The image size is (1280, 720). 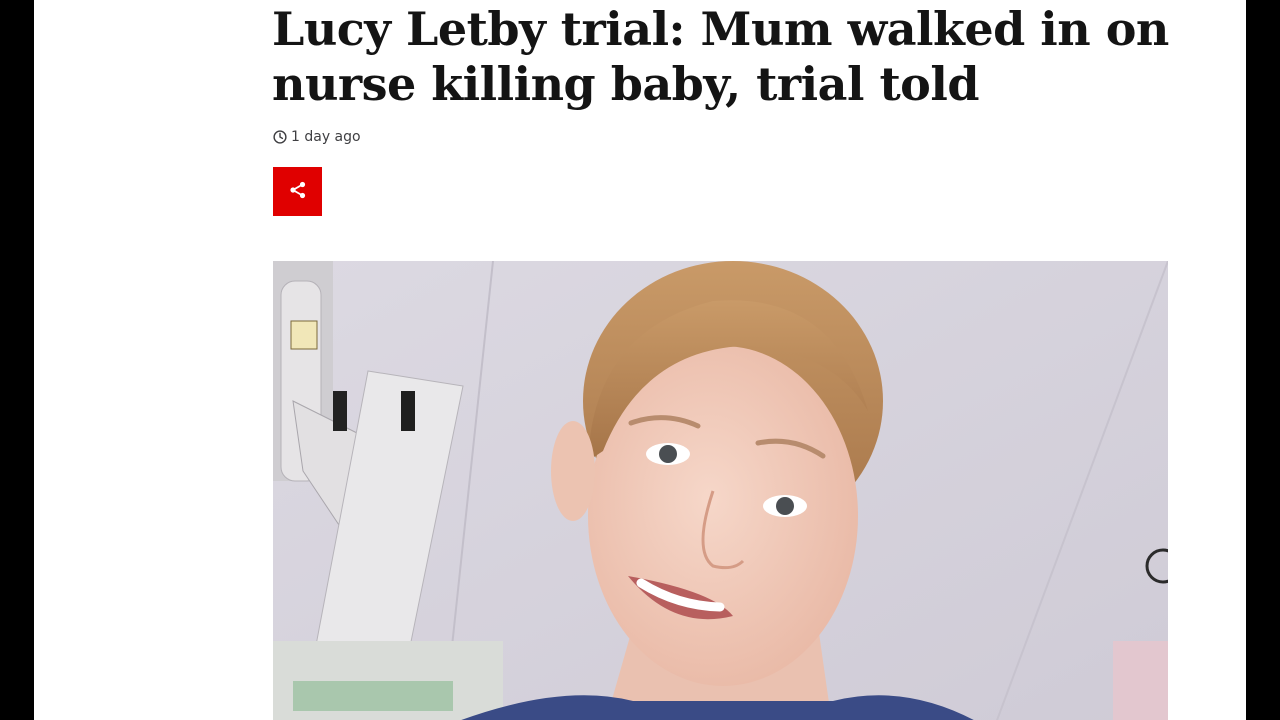 I want to click on article-timestamp: 1 day ago, so click(x=317, y=137).